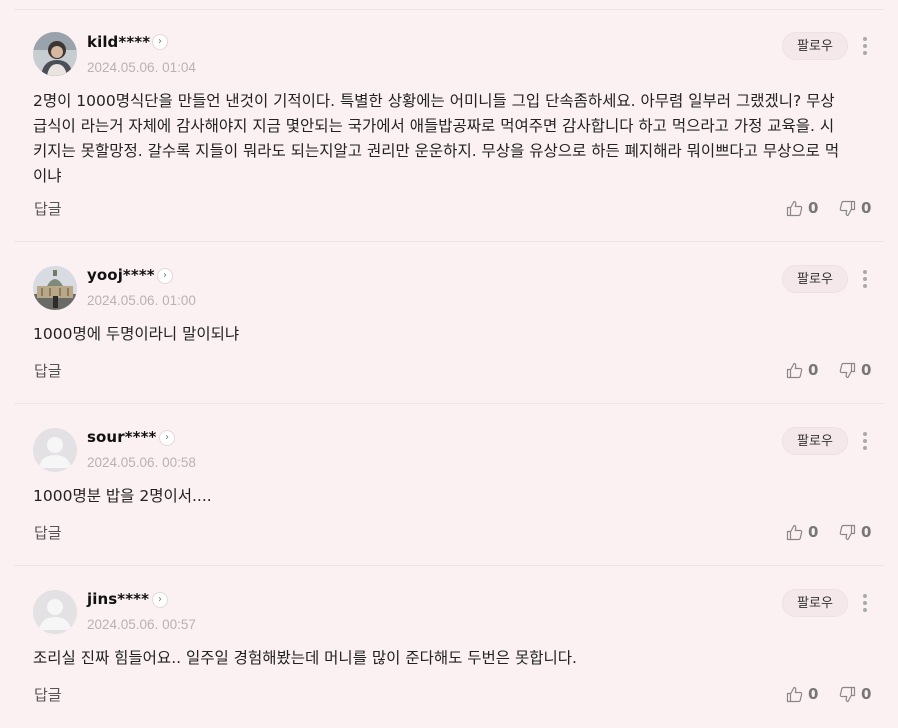 This screenshot has width=898, height=728. Describe the element at coordinates (122, 437) in the screenshot. I see `nickname: sour****` at that location.